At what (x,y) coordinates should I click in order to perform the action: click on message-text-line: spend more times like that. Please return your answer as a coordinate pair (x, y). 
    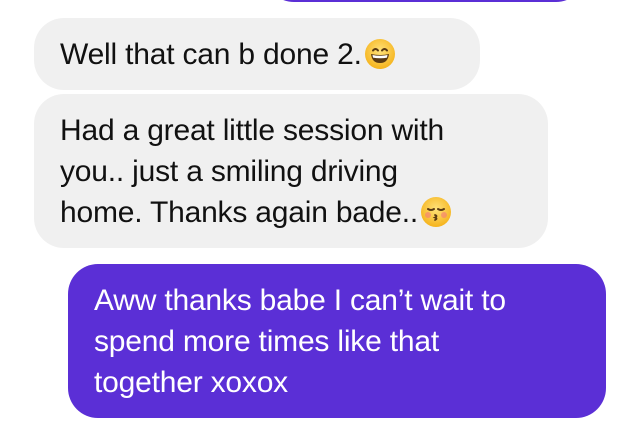
    Looking at the image, I should click on (266, 341).